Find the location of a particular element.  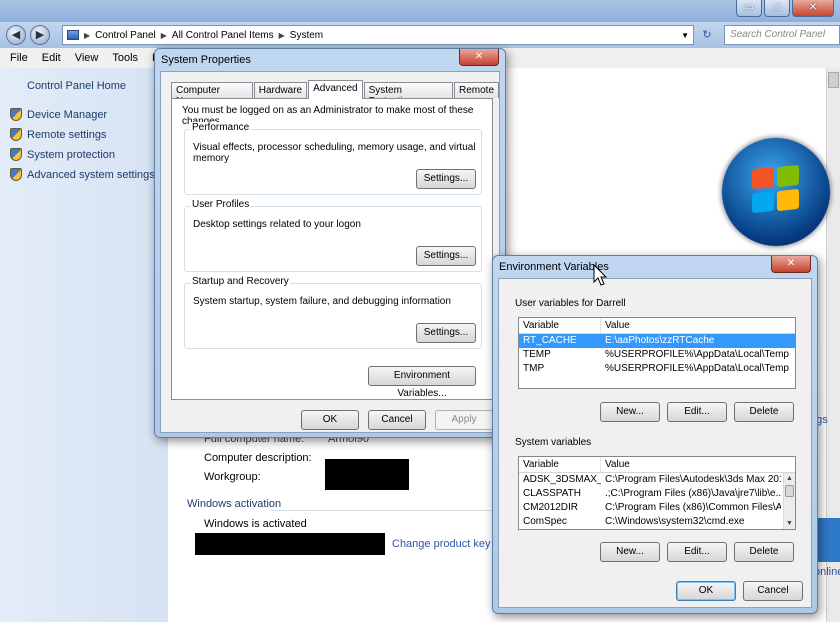

forward-arrow-icon: ▶ is located at coordinates (40, 35).